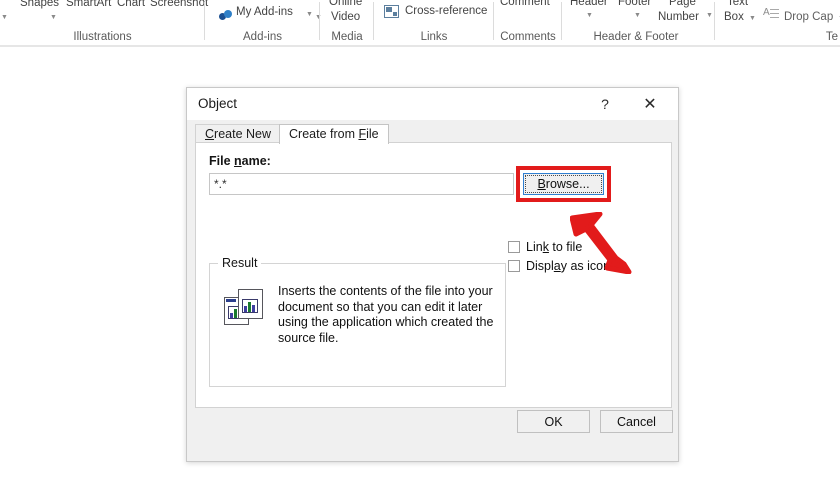  I want to click on ribbon-caret-header: ▼, so click(589, 15).